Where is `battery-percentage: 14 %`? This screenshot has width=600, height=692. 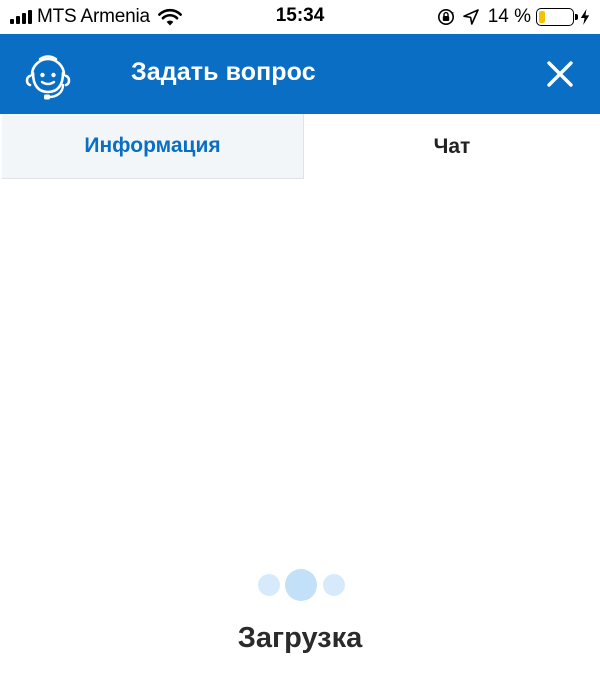
battery-percentage: 14 % is located at coordinates (509, 16).